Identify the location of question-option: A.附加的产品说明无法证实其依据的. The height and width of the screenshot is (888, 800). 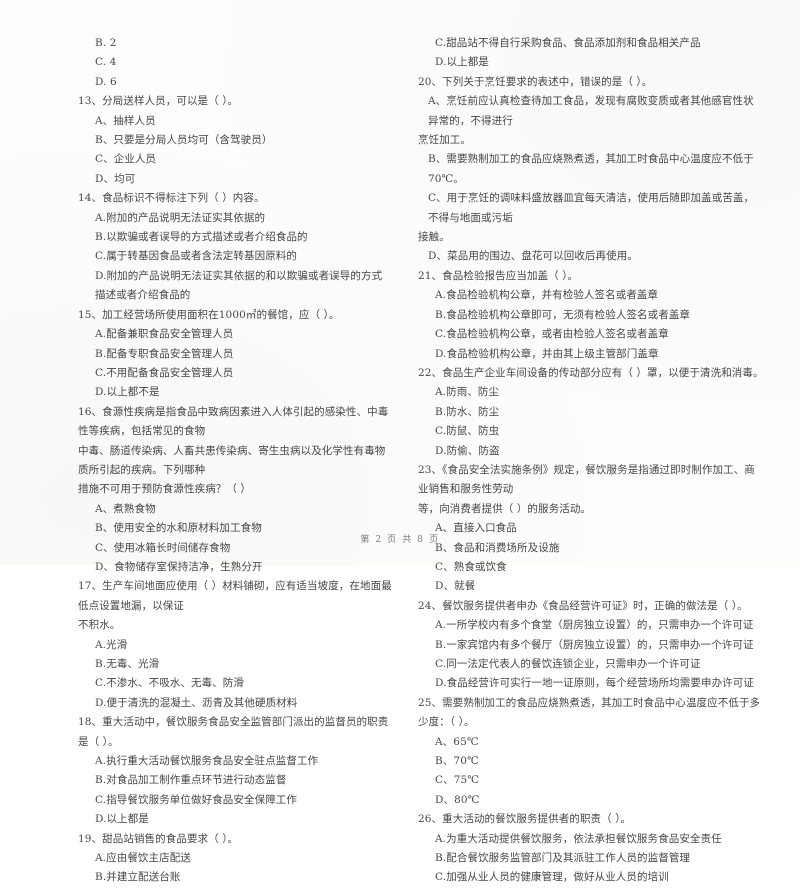
(180, 217).